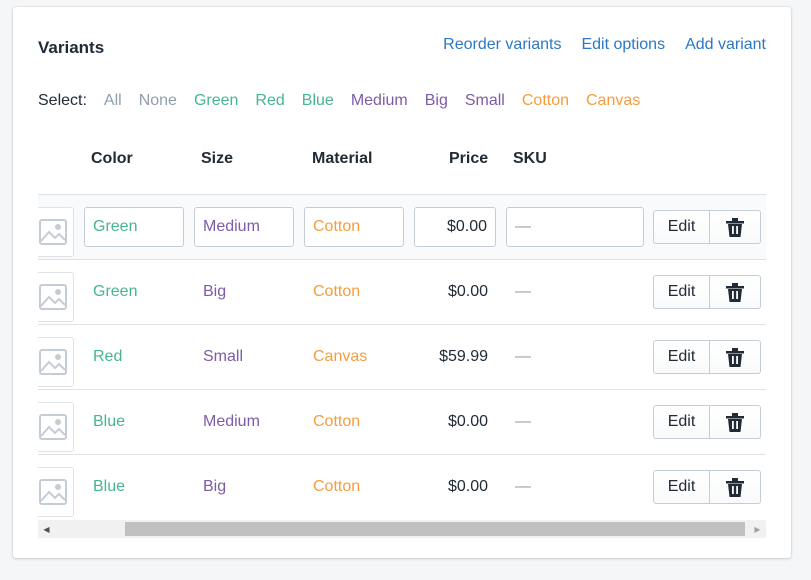 Image resolution: width=811 pixels, height=580 pixels. I want to click on table-row: Green Medium Cotton $0.00 — Edit, so click(402, 226).